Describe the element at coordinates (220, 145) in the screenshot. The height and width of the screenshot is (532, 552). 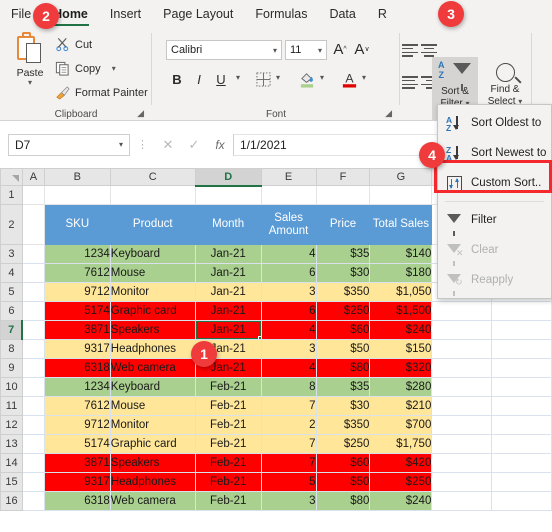
I see `insert-function-button: fx` at that location.